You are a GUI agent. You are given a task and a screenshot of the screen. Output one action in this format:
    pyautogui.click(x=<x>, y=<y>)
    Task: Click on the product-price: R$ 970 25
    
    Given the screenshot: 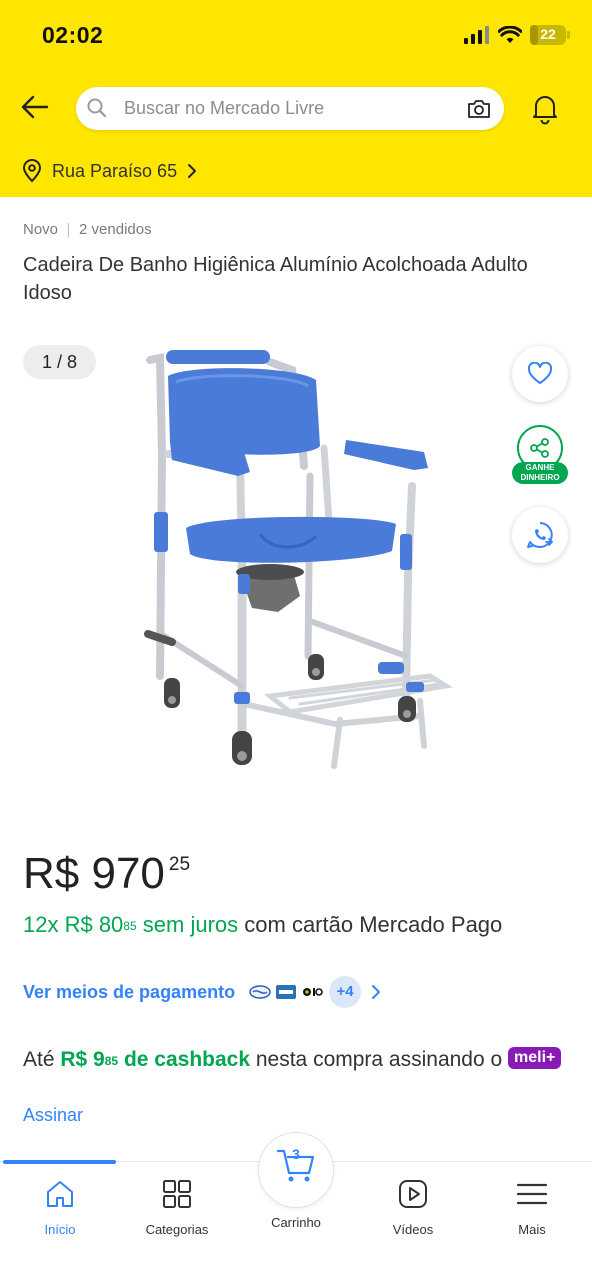 What is the action you would take?
    pyautogui.click(x=106, y=874)
    